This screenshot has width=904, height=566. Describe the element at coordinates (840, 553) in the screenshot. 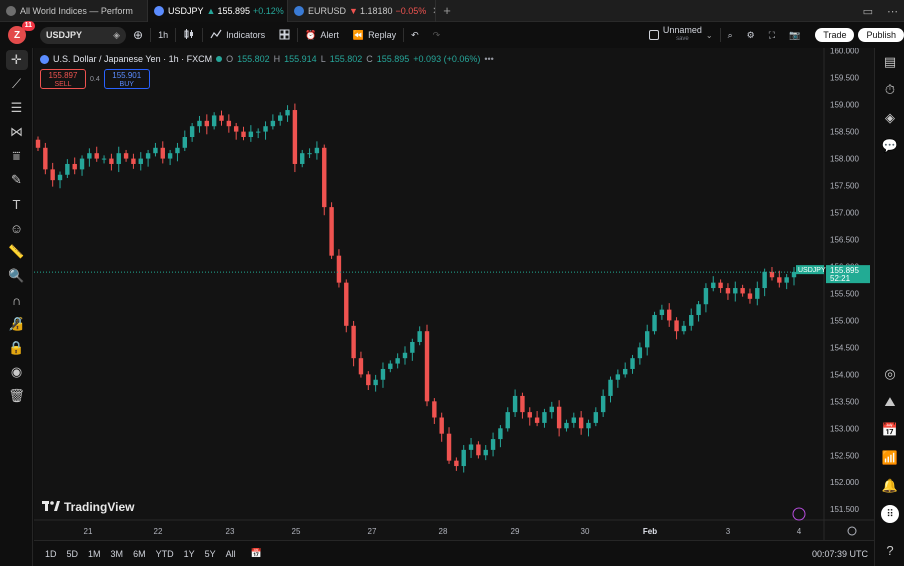

I see `utc-clock: 00:07:39 UTC` at that location.